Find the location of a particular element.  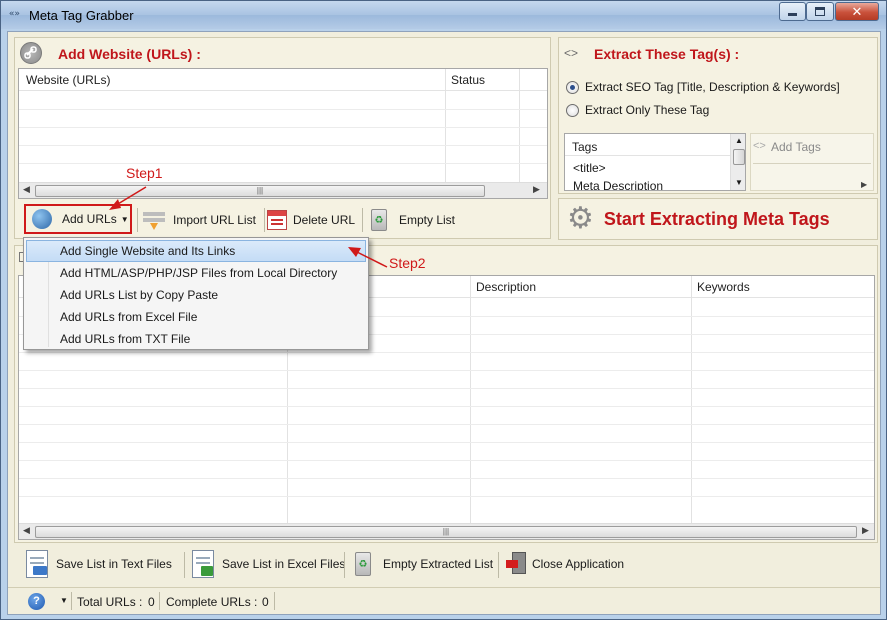

add-tags-label: Add Tags is located at coordinates (796, 147).